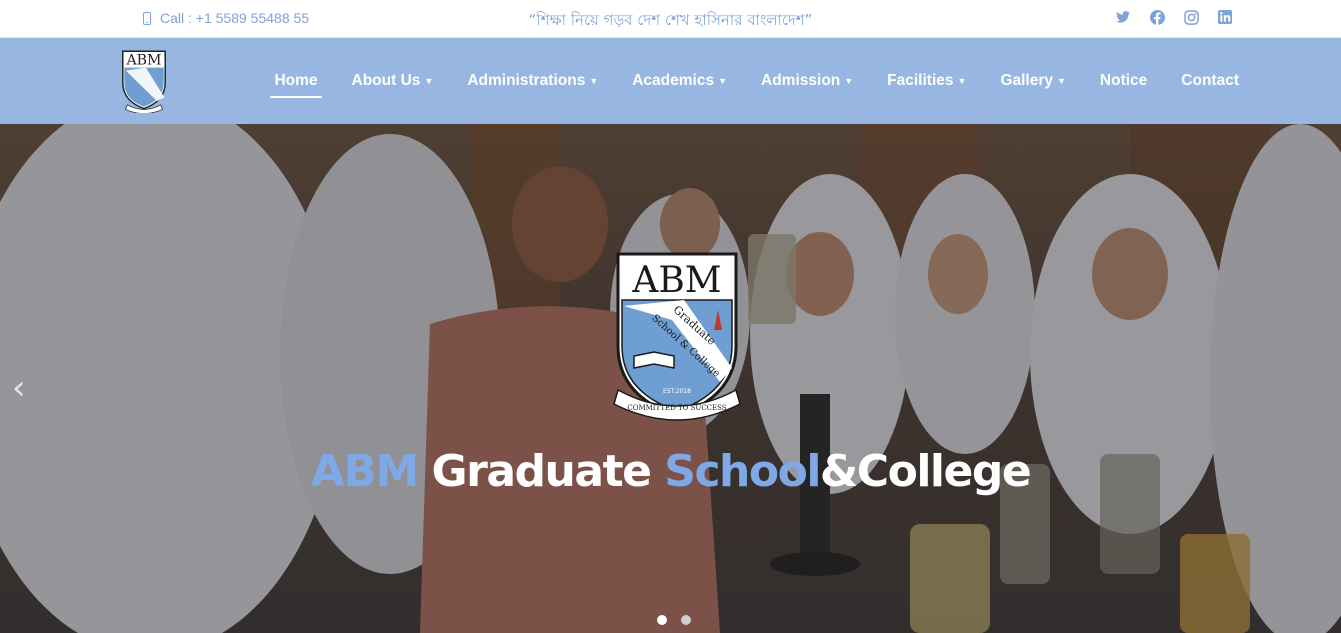  Describe the element at coordinates (19, 388) in the screenshot. I see `carousel-prev-arrow-icon: ‹` at that location.